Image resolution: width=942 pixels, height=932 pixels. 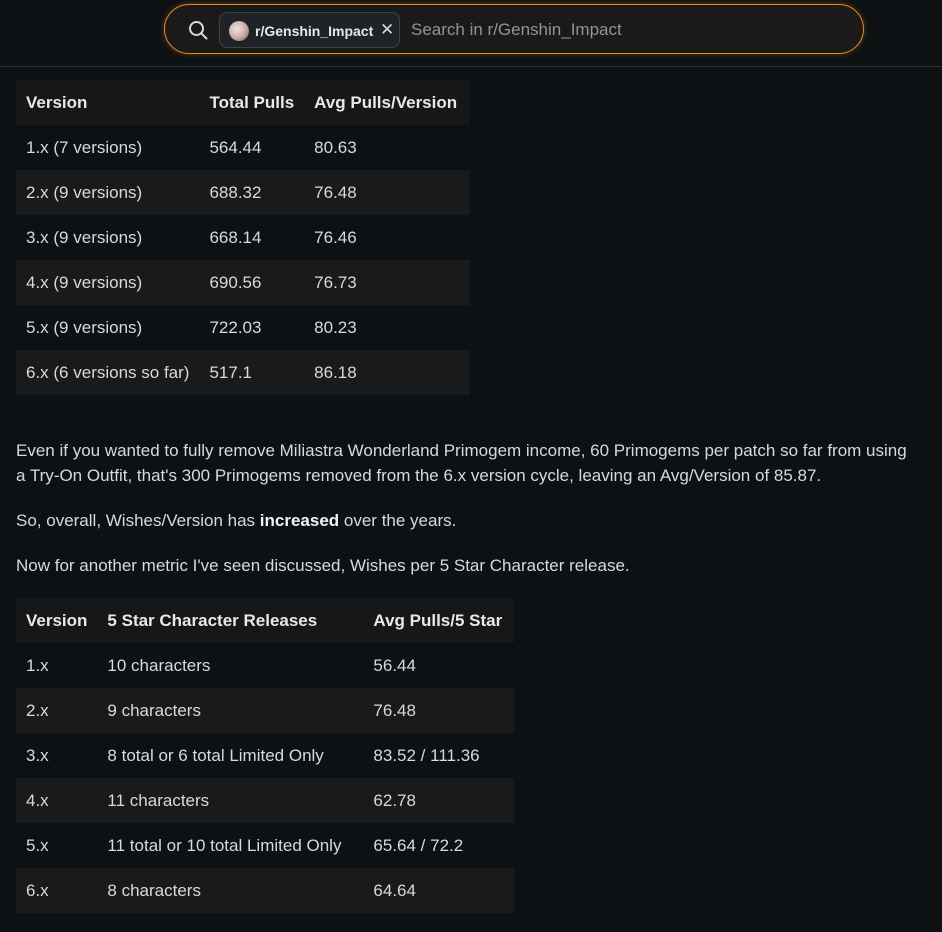 I want to click on table-row: 2.x 9 characters 76.48, so click(x=265, y=710).